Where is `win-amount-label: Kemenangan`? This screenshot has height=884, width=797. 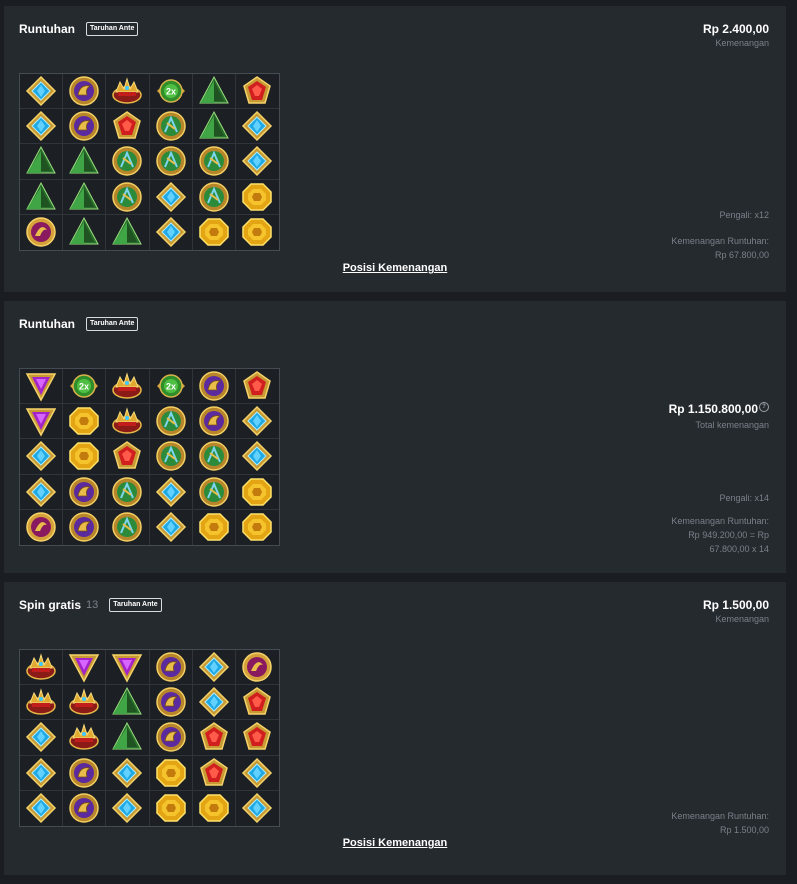
win-amount-label: Kemenangan is located at coordinates (742, 43).